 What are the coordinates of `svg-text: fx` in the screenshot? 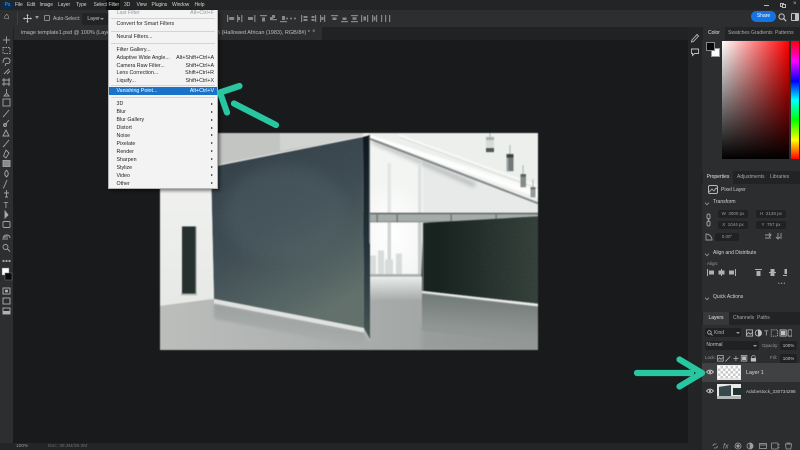 It's located at (726, 447).